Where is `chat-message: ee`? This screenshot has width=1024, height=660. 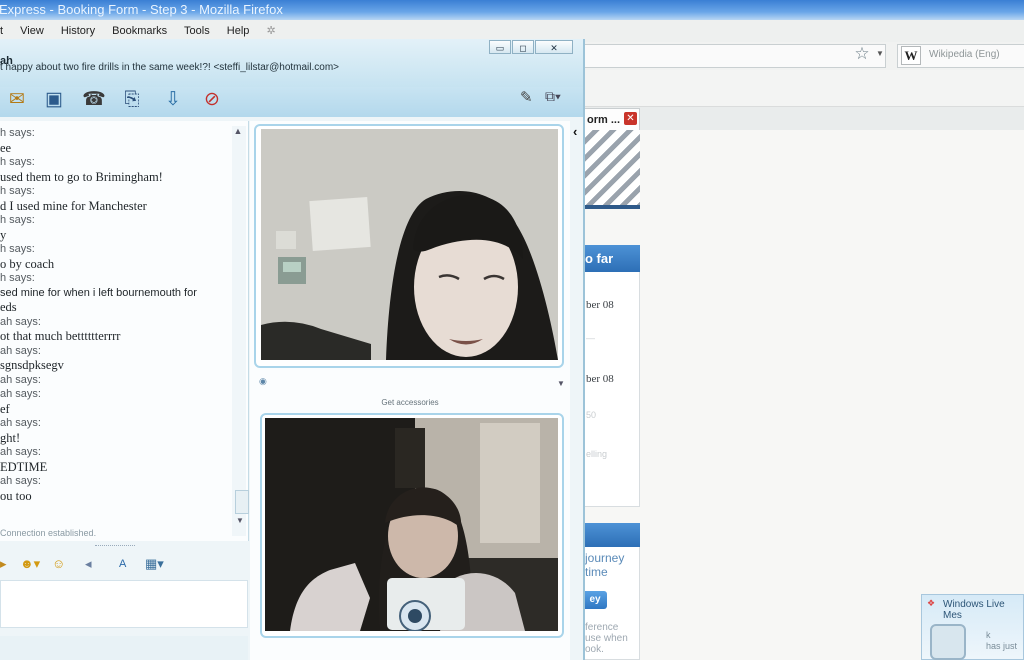 chat-message: ee is located at coordinates (6, 147).